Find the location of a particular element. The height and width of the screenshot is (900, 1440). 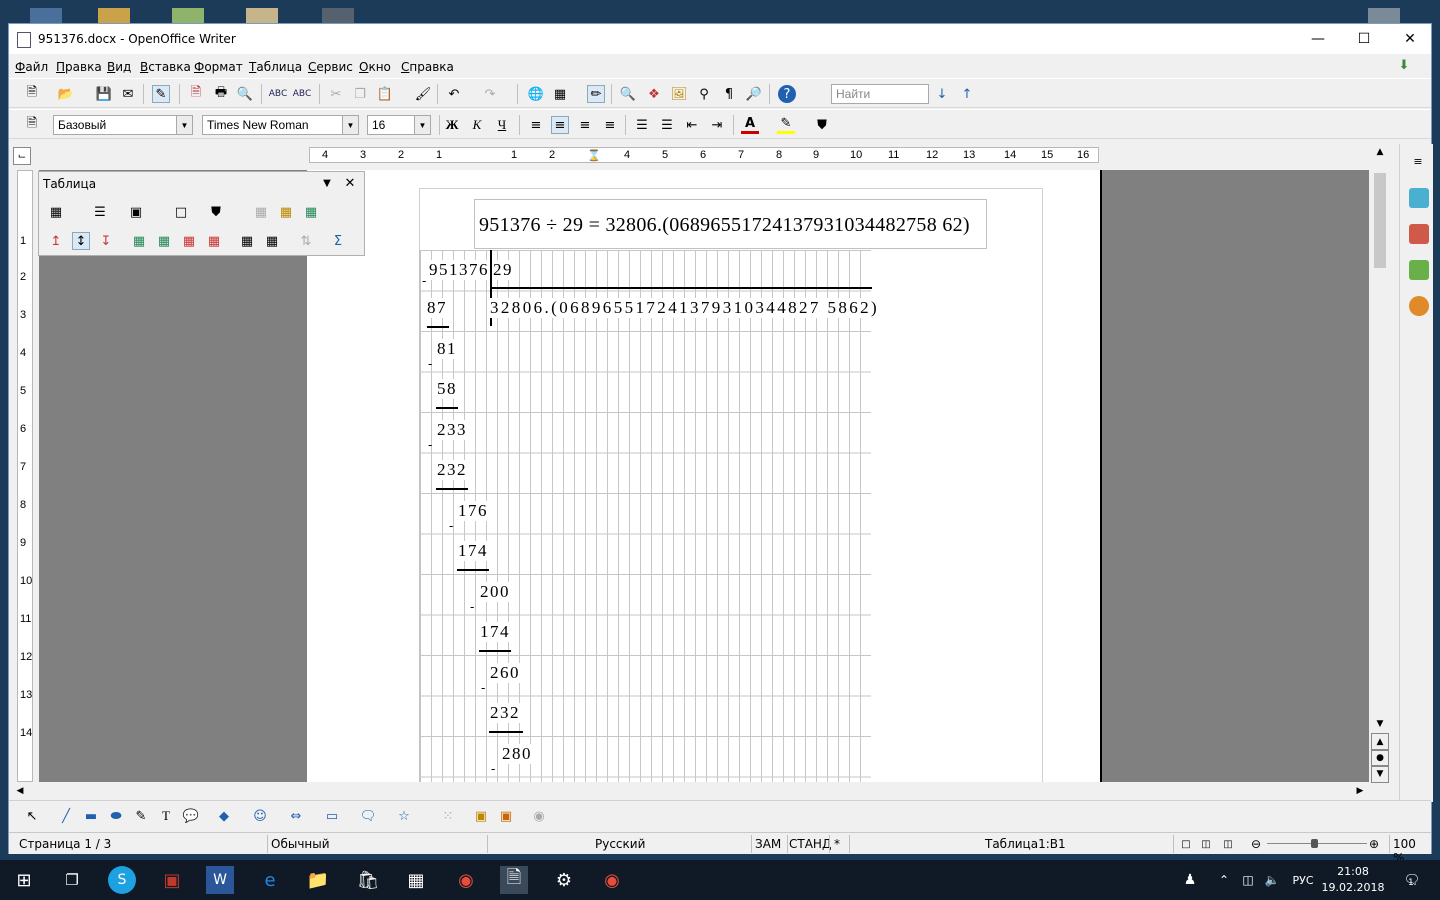

document-modified: * is located at coordinates (837, 844).